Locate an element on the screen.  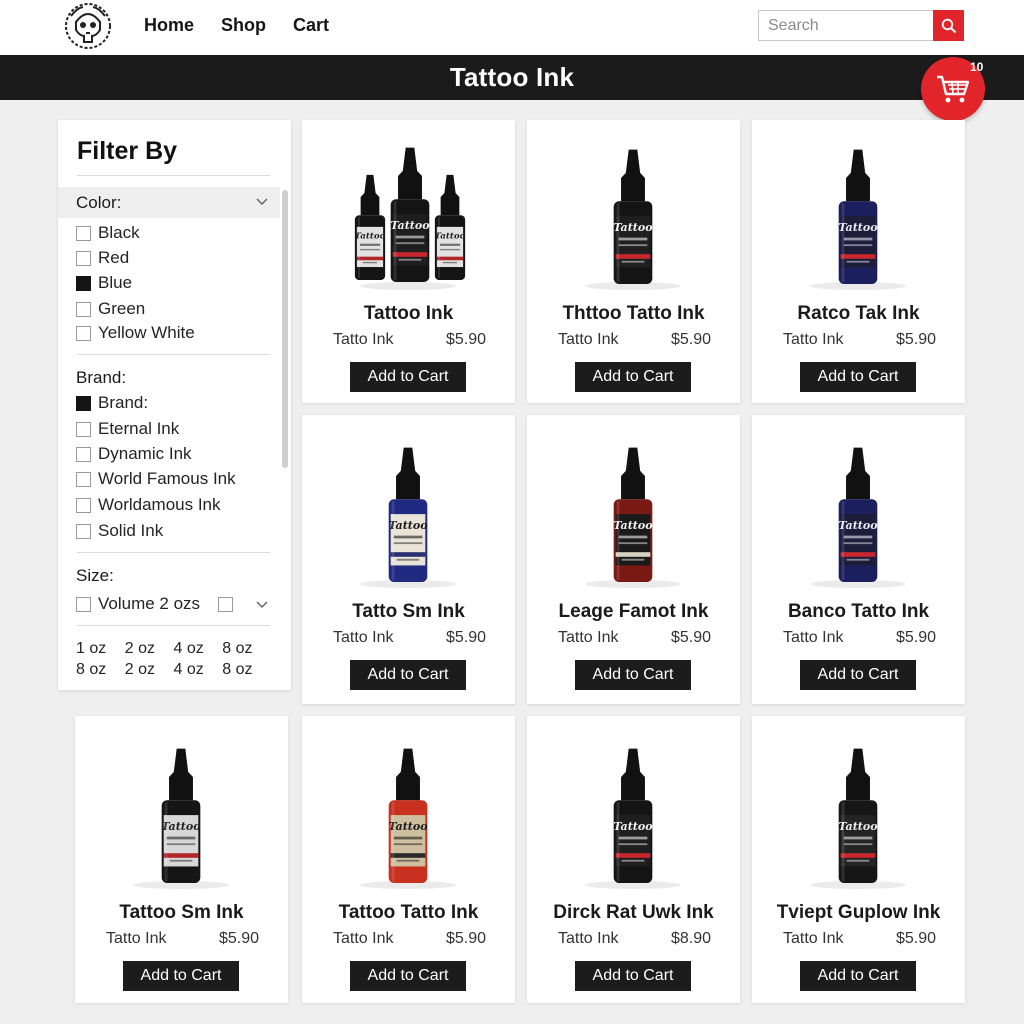
color-option-red: Red is located at coordinates (102, 258).